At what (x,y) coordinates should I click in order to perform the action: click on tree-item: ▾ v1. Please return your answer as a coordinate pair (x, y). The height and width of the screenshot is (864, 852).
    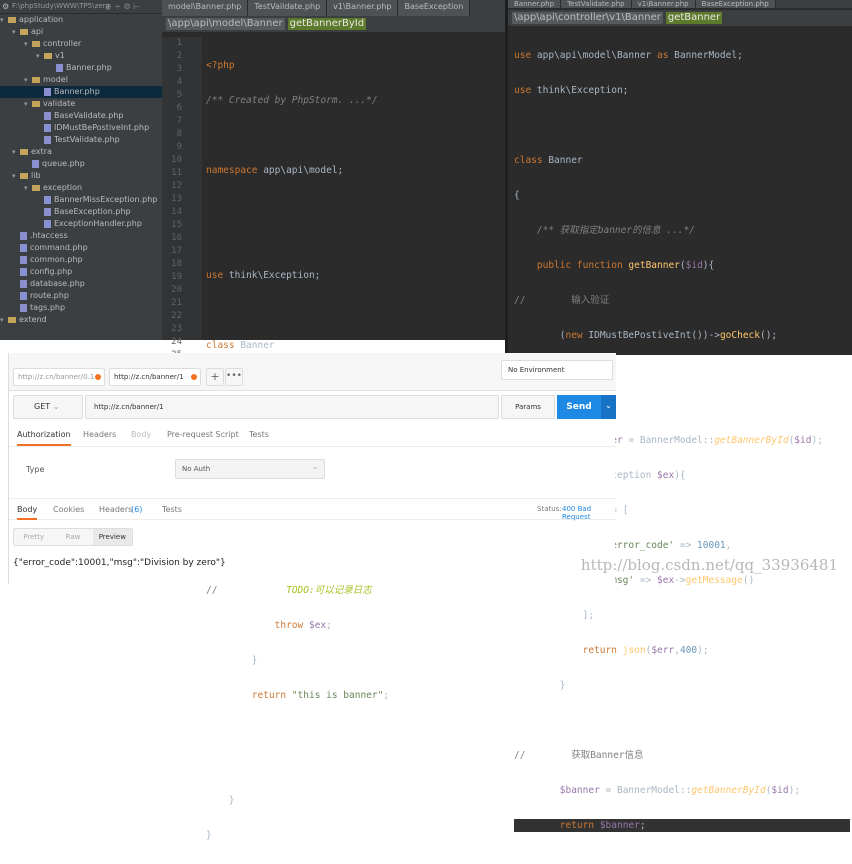
    Looking at the image, I should click on (81, 56).